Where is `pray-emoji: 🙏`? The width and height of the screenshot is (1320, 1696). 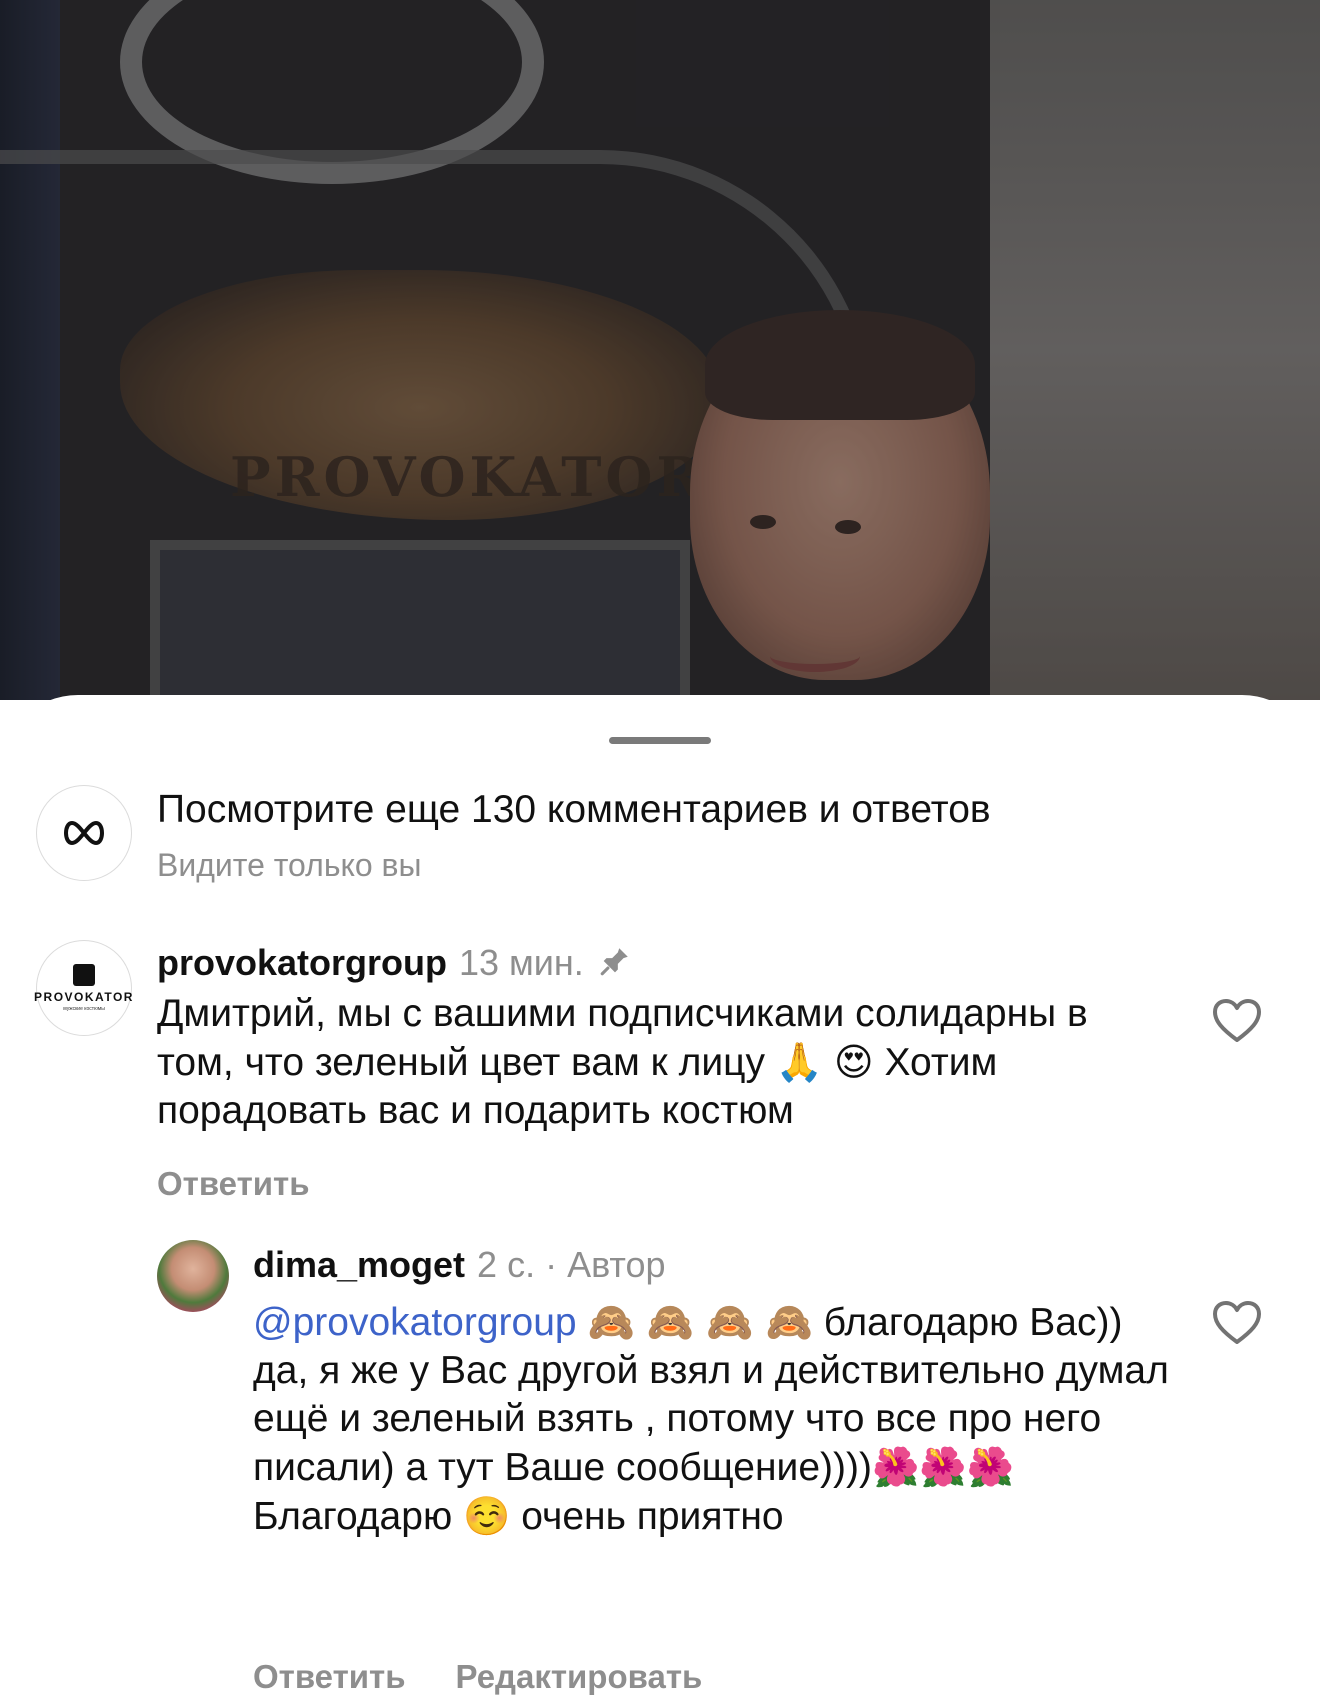 pray-emoji: 🙏 is located at coordinates (799, 1062).